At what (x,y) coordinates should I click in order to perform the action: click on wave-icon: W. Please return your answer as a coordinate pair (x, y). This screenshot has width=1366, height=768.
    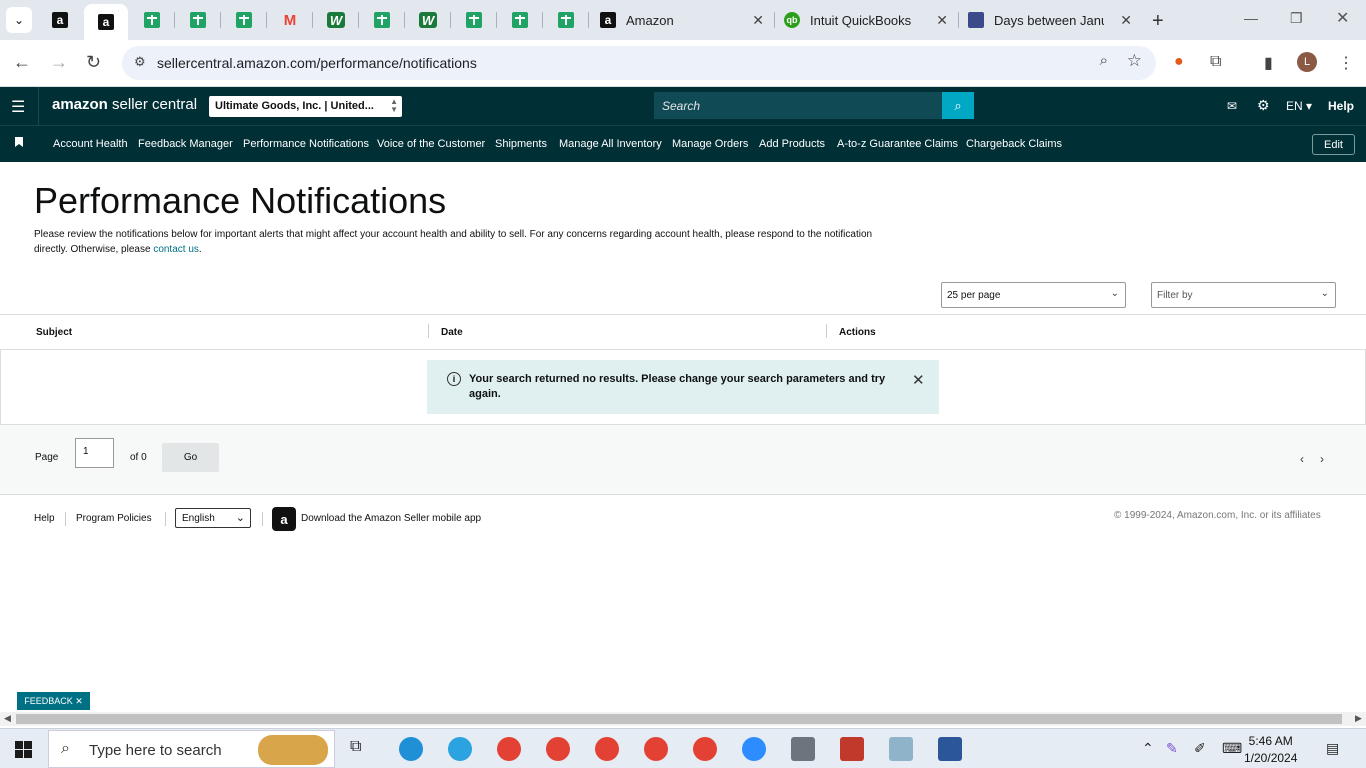
    Looking at the image, I should click on (428, 20).